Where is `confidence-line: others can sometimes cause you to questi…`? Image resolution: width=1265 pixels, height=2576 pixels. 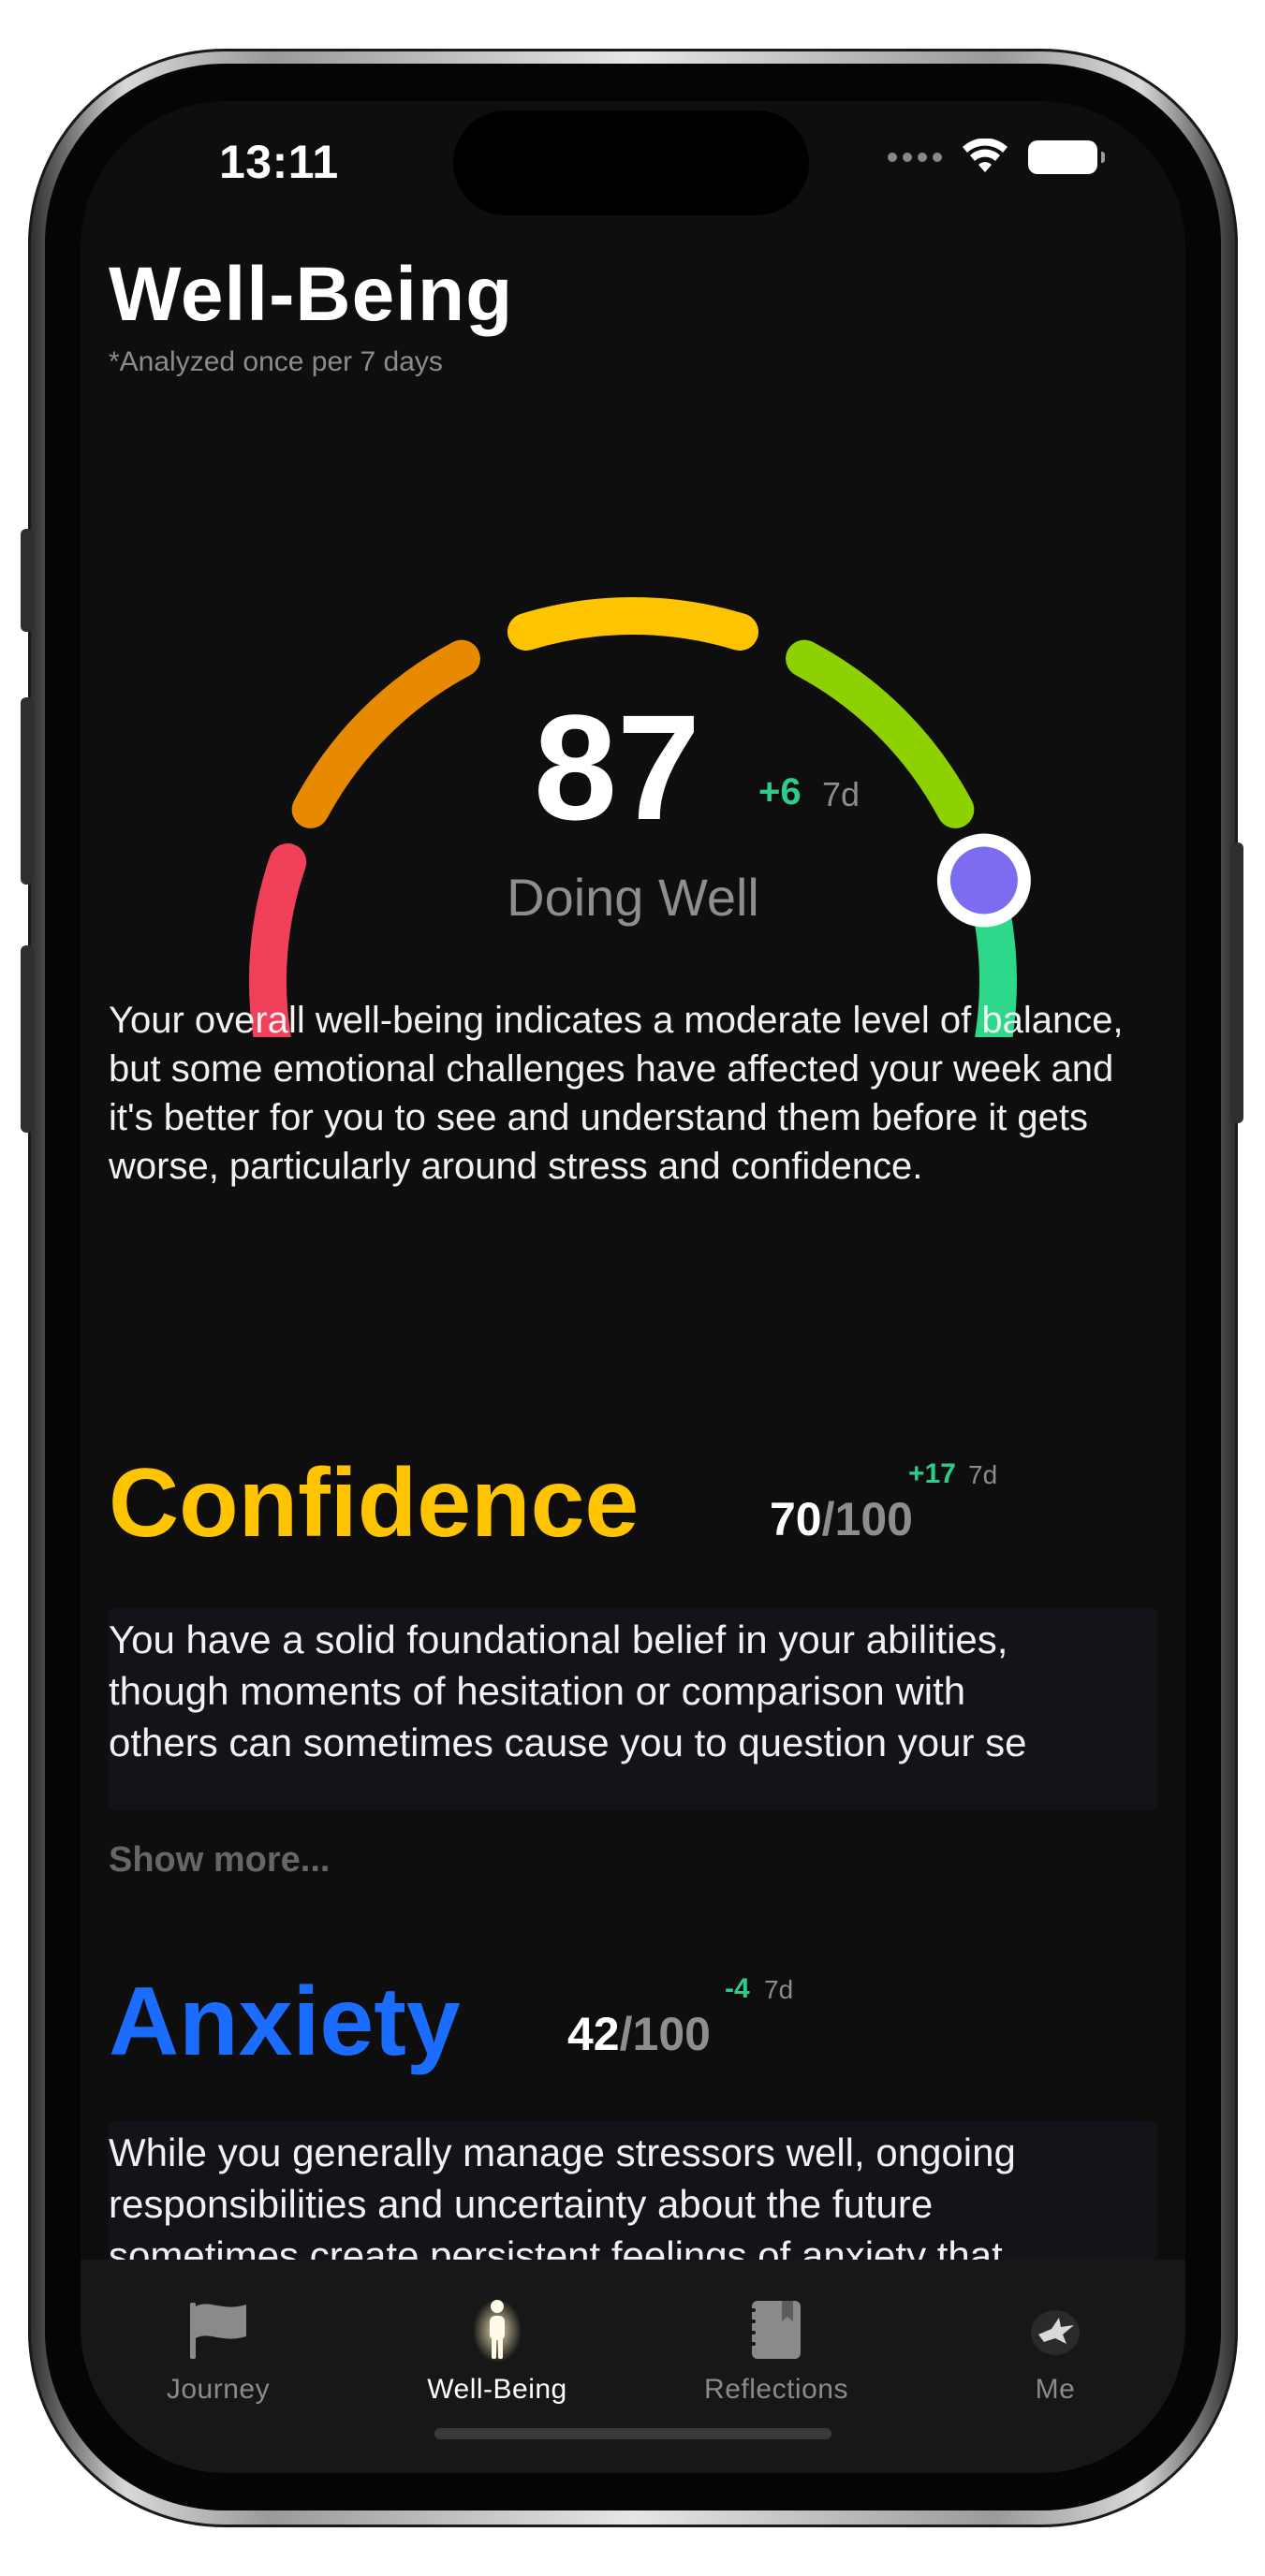 confidence-line: others can sometimes cause you to questi… is located at coordinates (568, 1742).